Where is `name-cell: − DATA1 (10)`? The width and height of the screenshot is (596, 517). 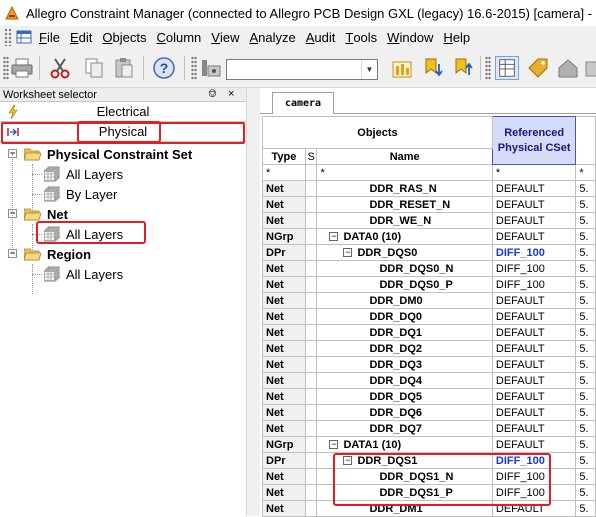 name-cell: − DATA1 (10) is located at coordinates (404, 444).